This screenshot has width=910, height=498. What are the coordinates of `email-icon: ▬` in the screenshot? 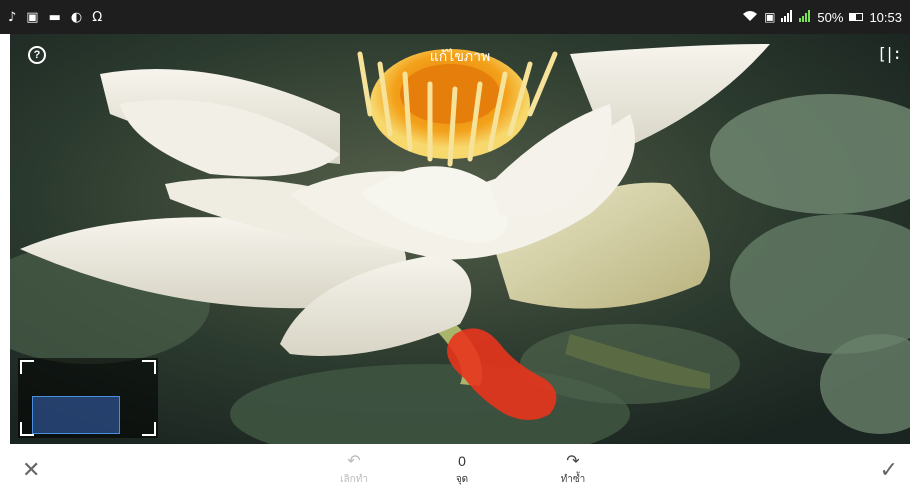 It's located at (54, 17).